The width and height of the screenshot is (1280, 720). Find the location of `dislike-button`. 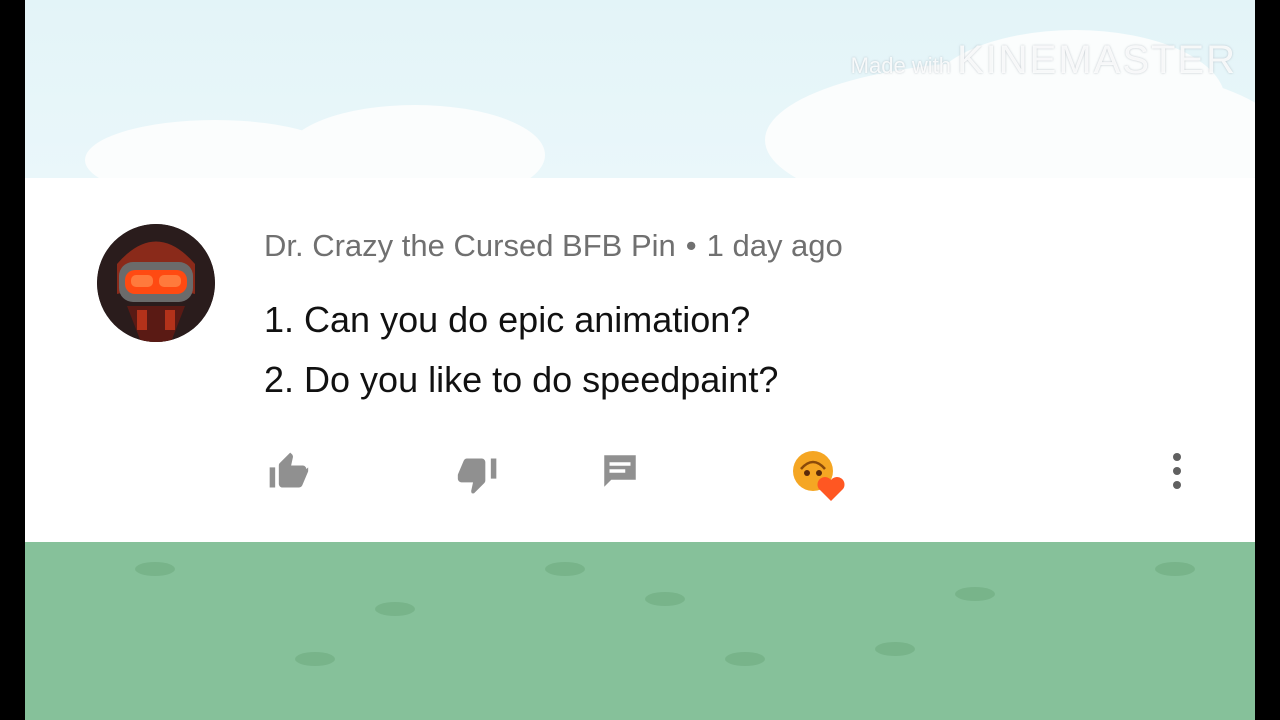

dislike-button is located at coordinates (478, 475).